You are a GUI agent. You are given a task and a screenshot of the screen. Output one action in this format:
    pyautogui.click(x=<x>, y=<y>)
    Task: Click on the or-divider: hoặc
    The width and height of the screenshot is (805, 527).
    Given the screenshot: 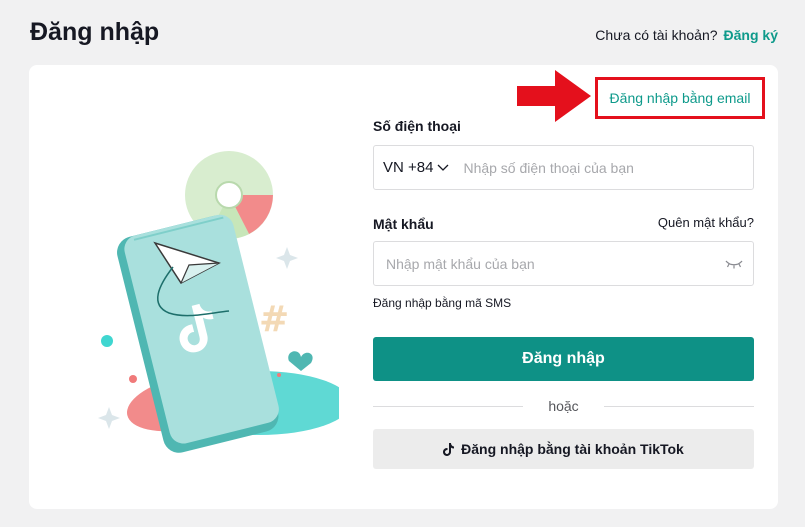 What is the action you would take?
    pyautogui.click(x=563, y=406)
    